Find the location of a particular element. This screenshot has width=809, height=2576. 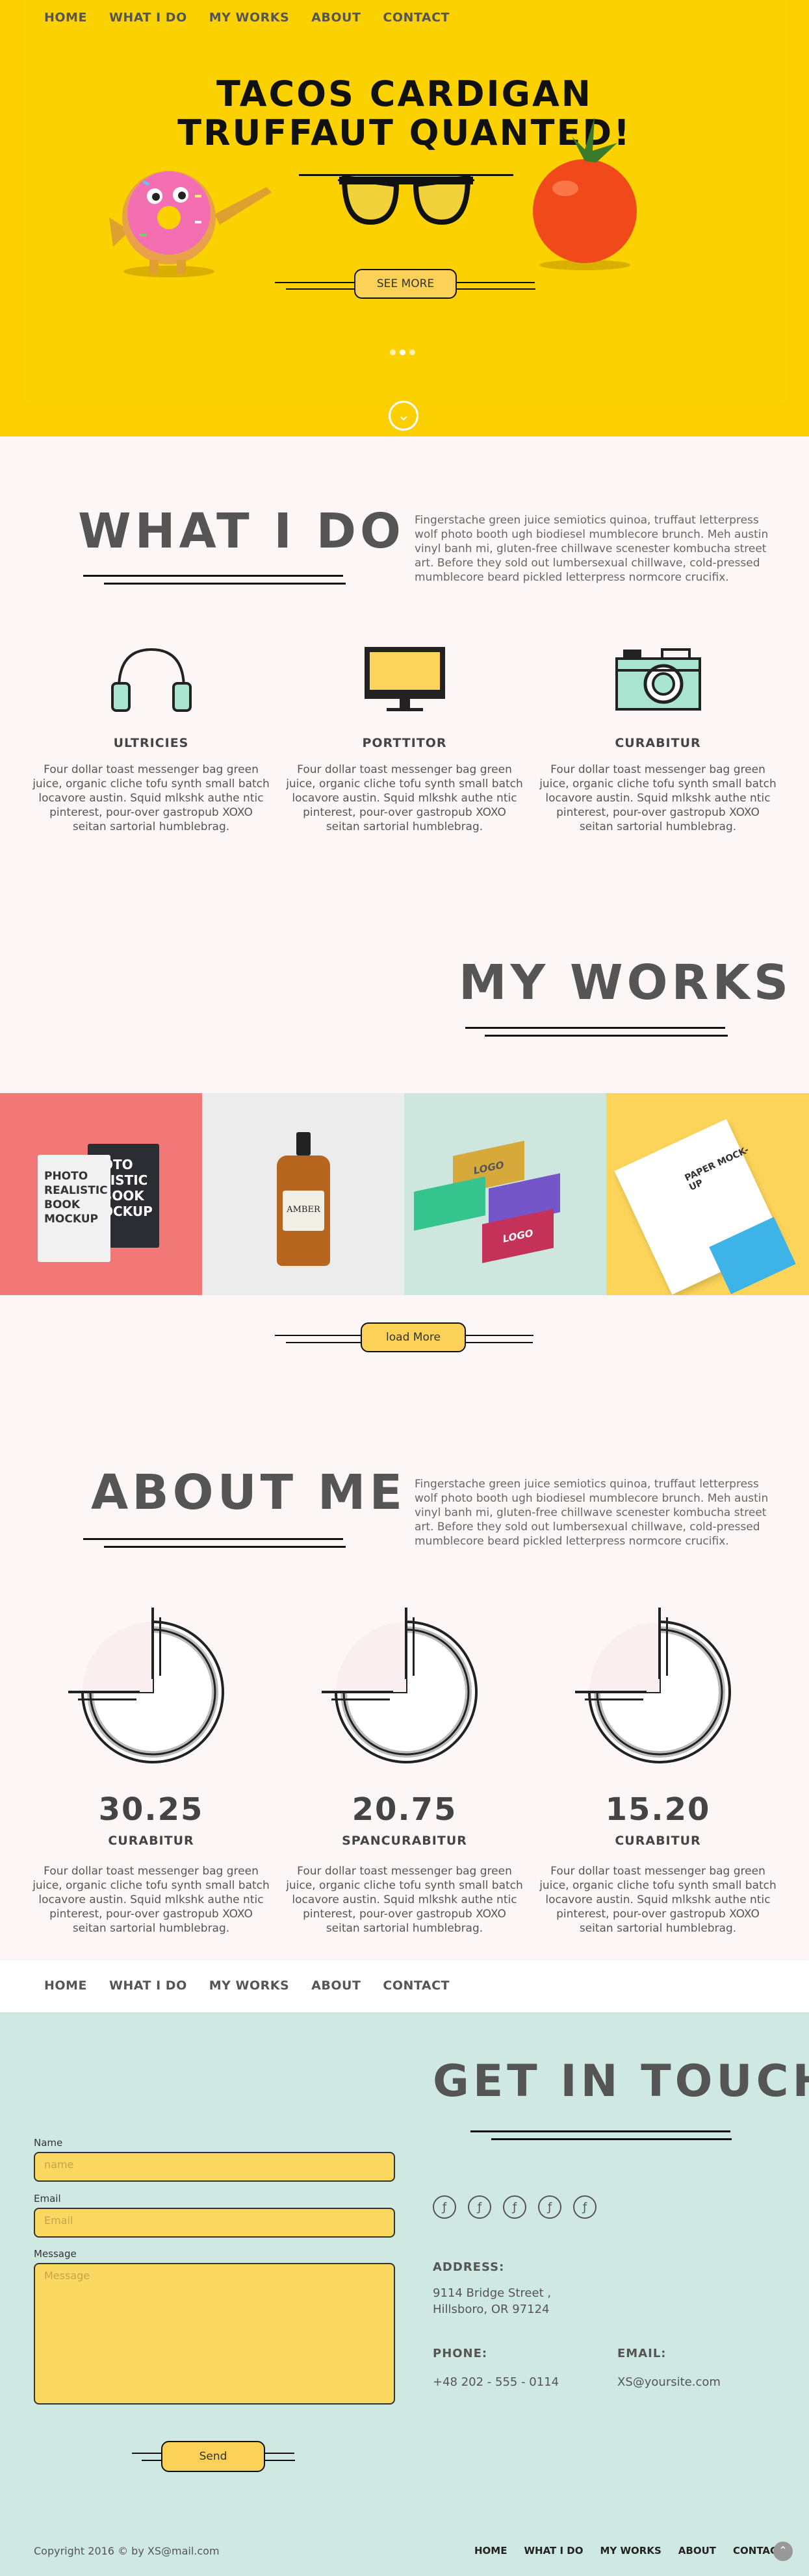

about-heading: ABOUT ME is located at coordinates (249, 1493).